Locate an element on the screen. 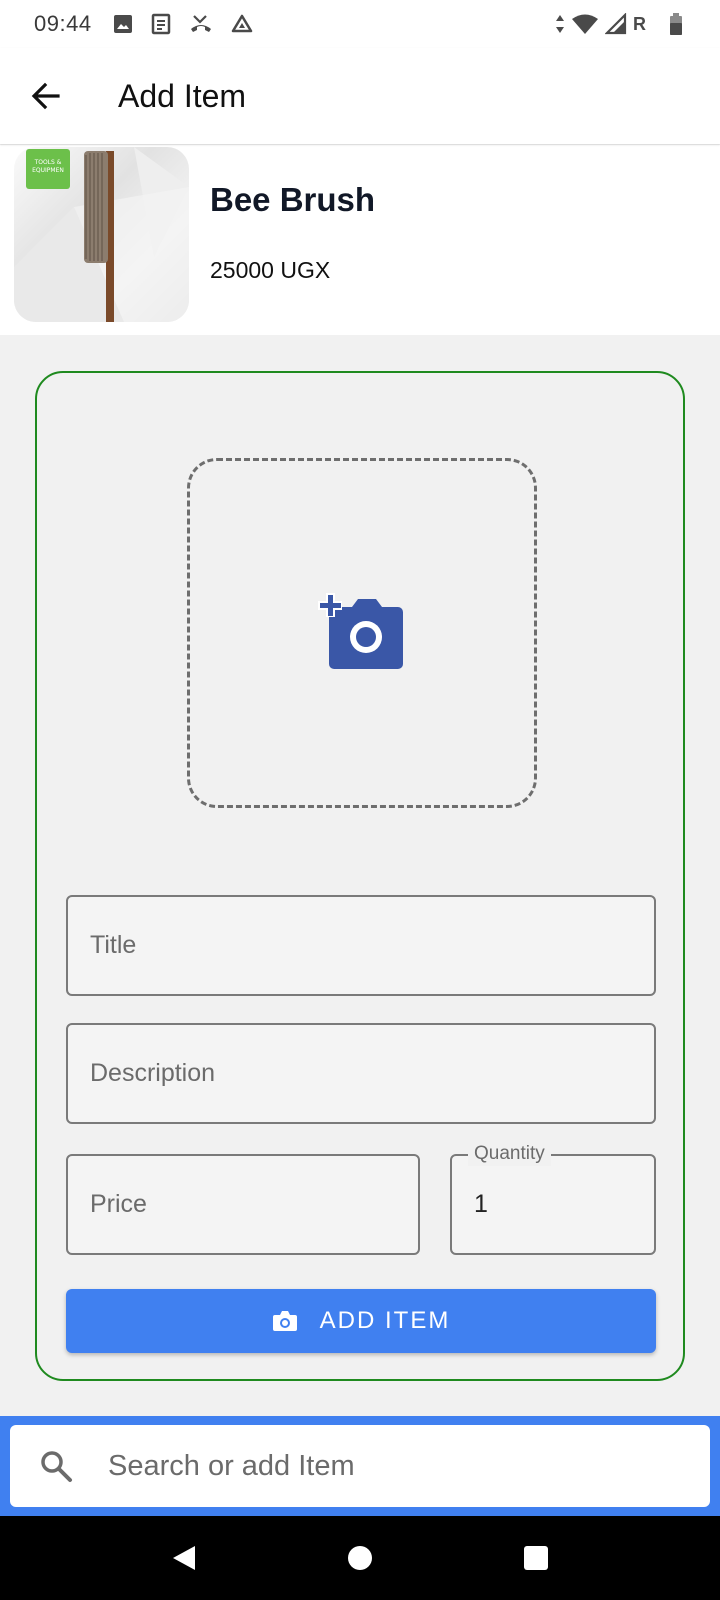  search-box is located at coordinates (360, 1466).